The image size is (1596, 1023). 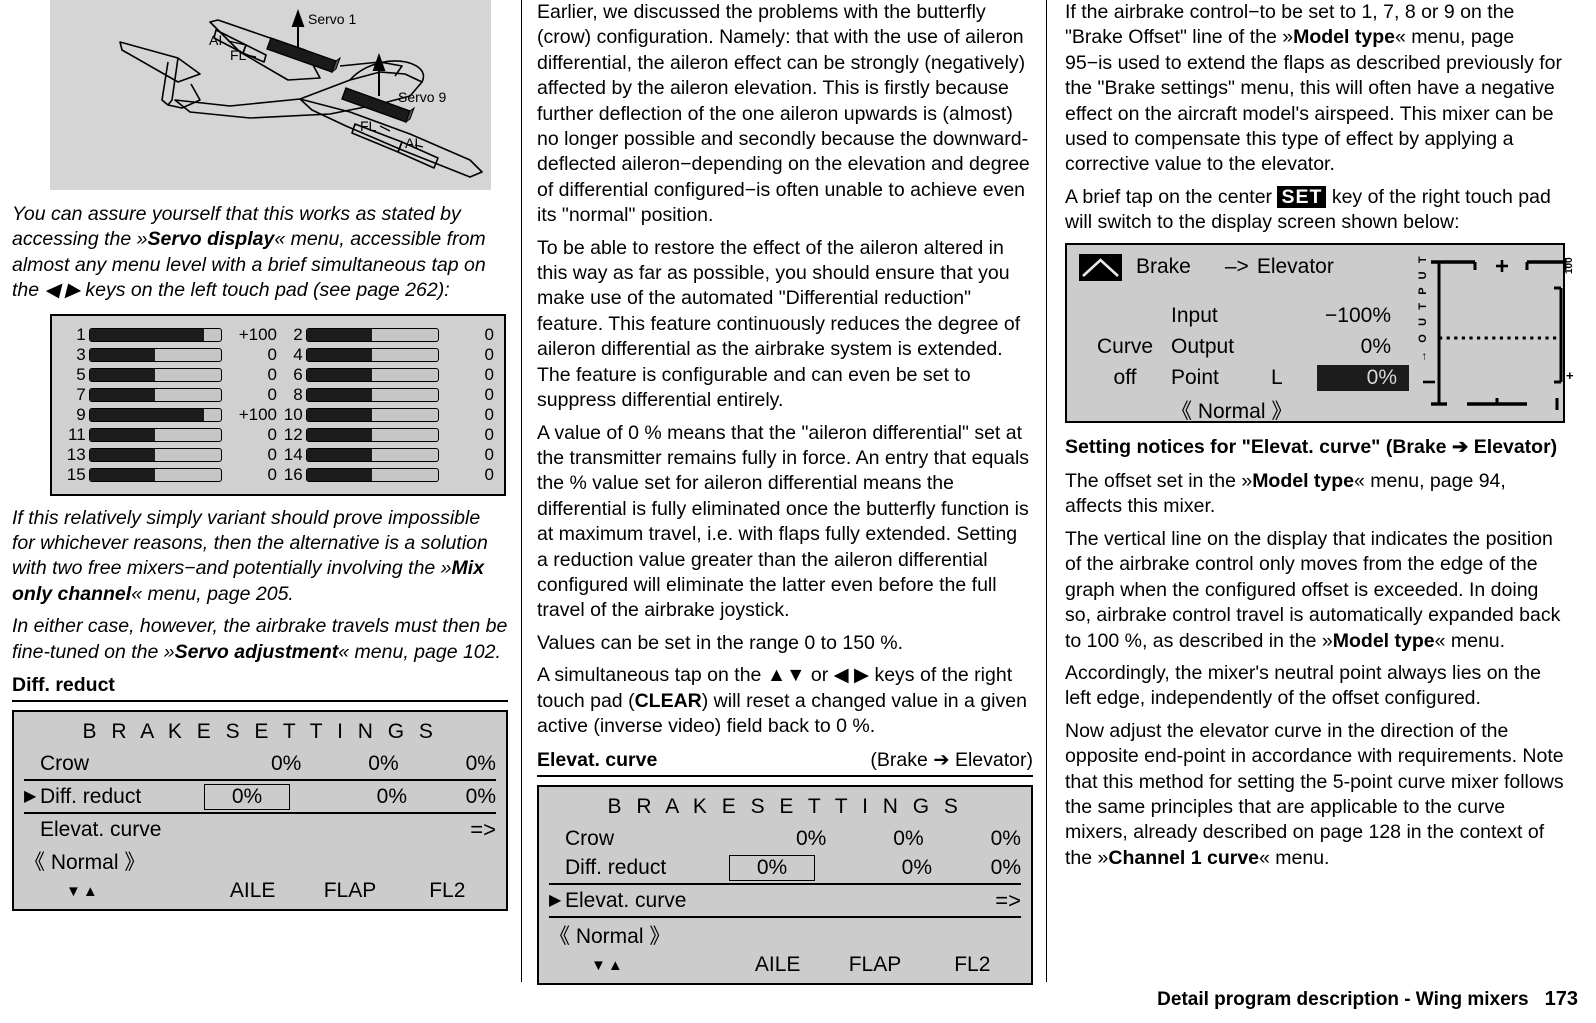 What do you see at coordinates (260, 891) in the screenshot?
I see `lcd-footer-row: ▼▲ AILE FLAP FL2` at bounding box center [260, 891].